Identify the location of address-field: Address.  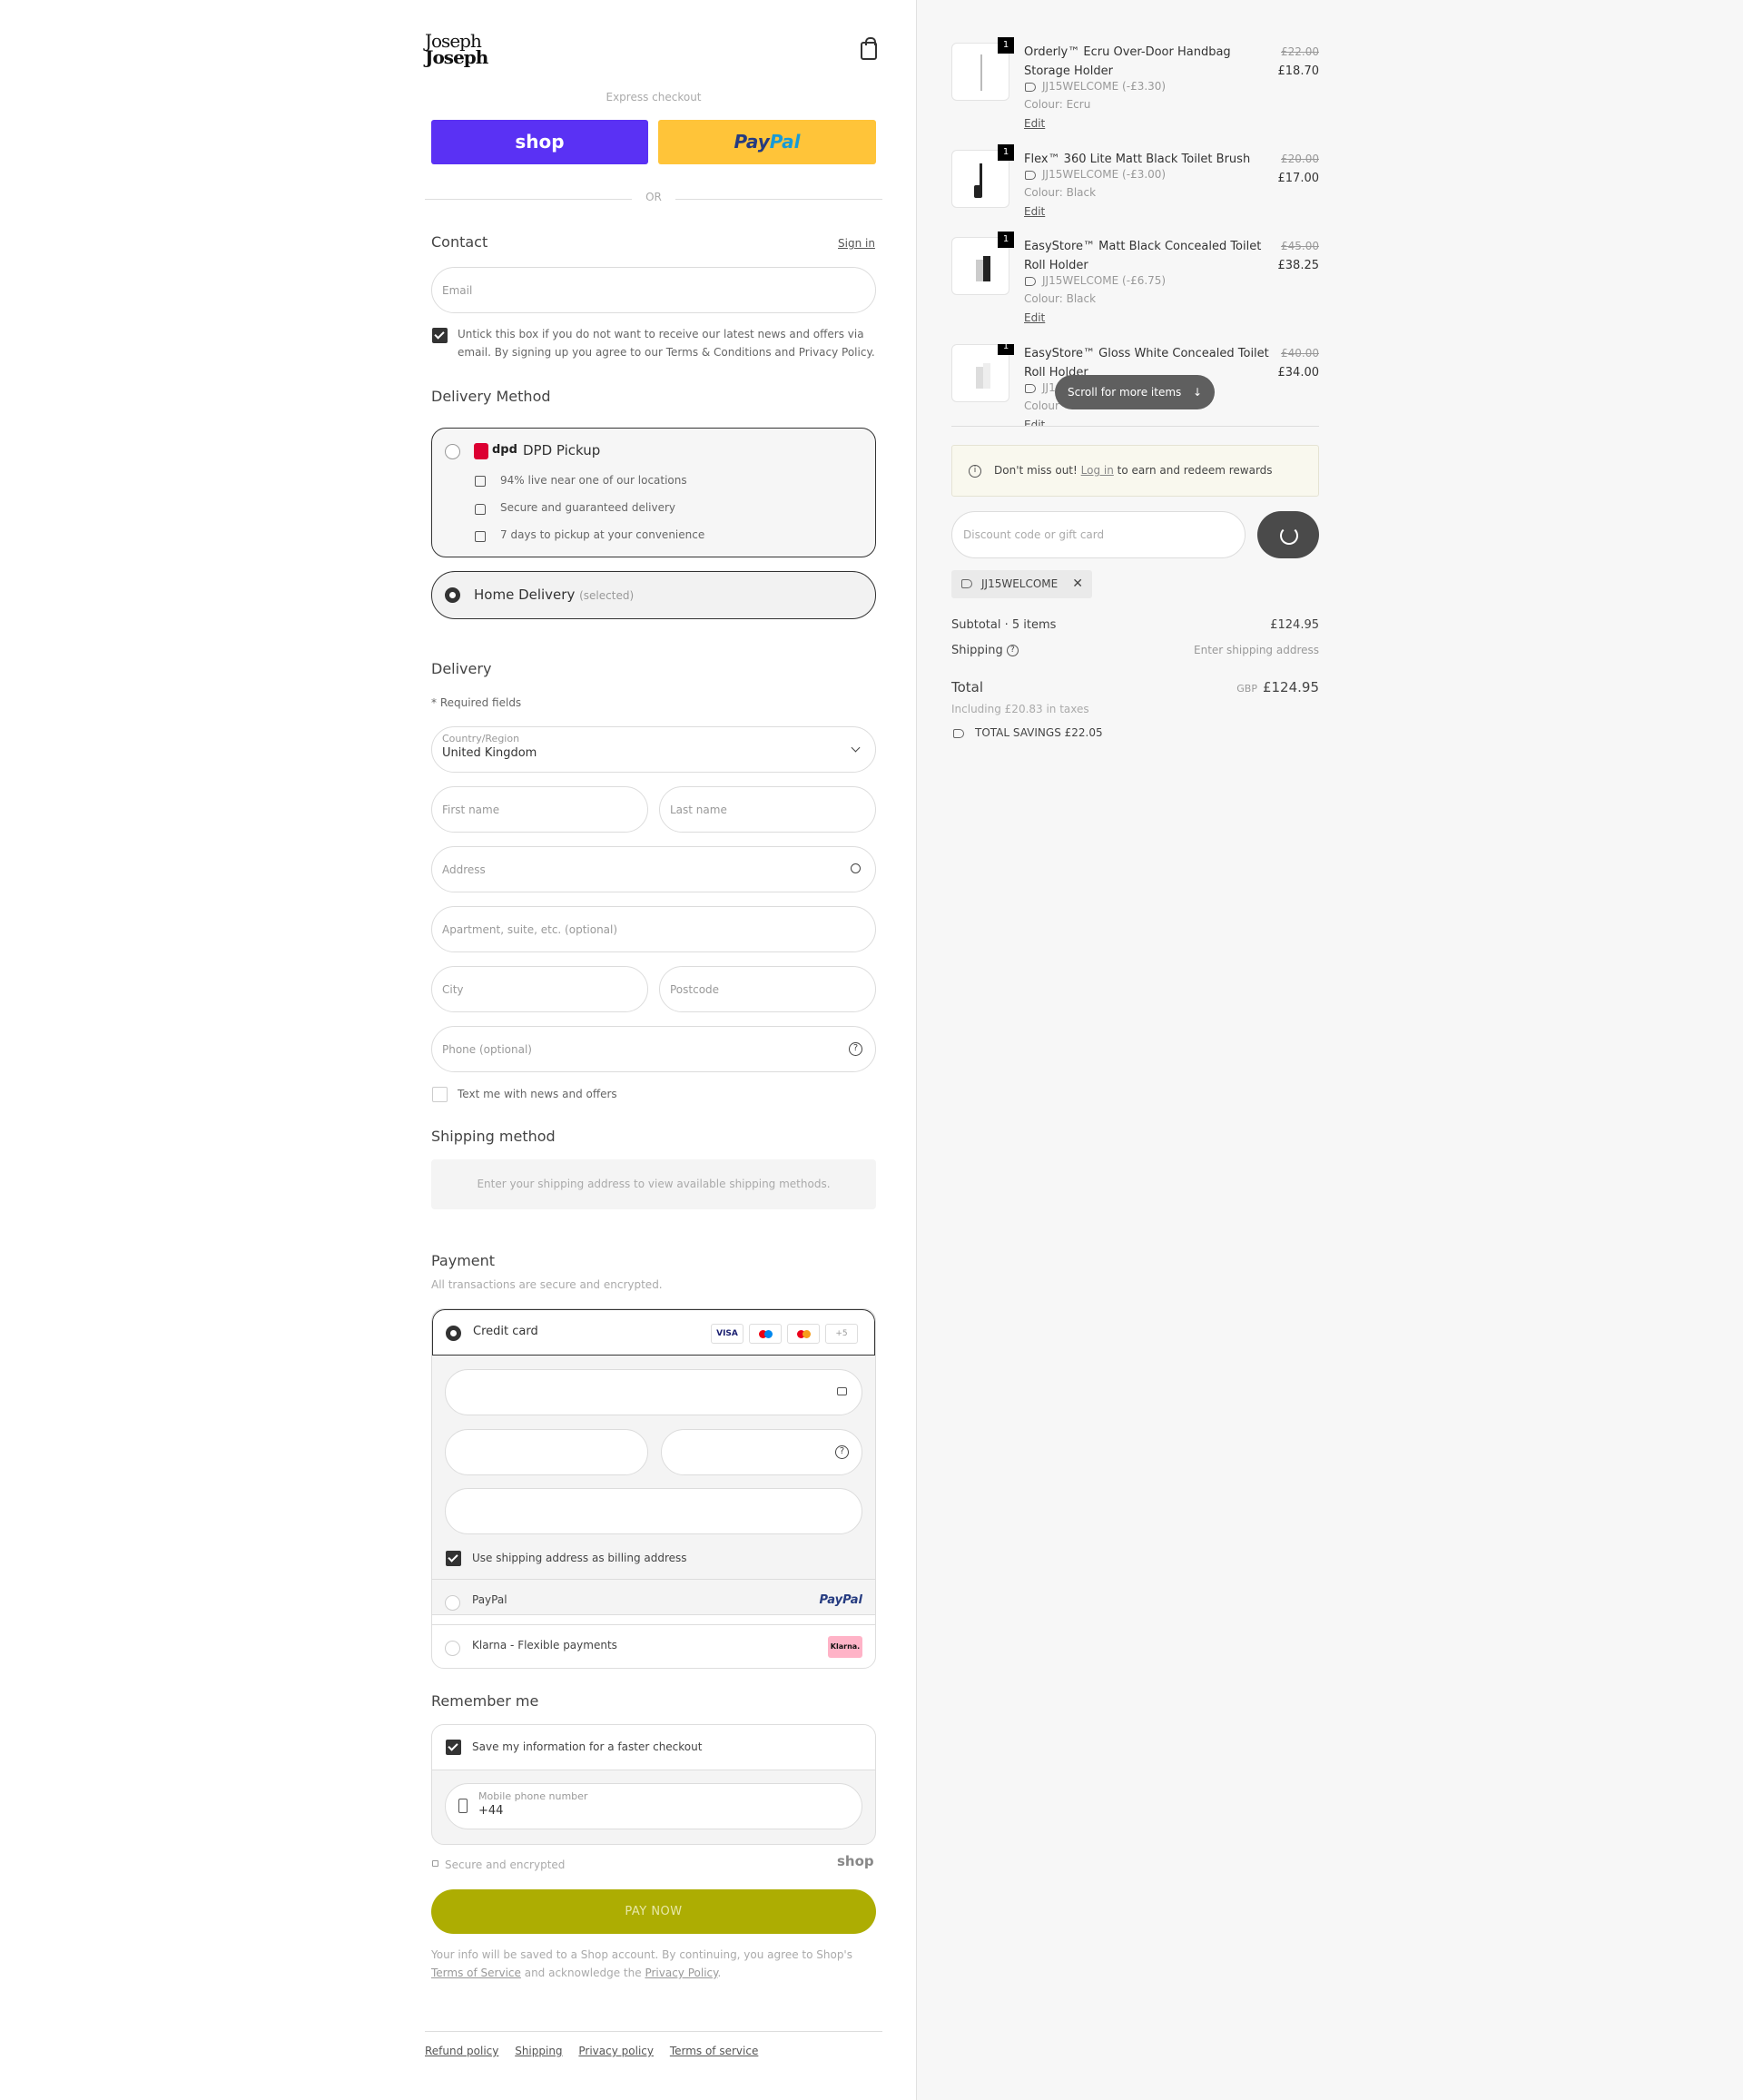
(653, 869).